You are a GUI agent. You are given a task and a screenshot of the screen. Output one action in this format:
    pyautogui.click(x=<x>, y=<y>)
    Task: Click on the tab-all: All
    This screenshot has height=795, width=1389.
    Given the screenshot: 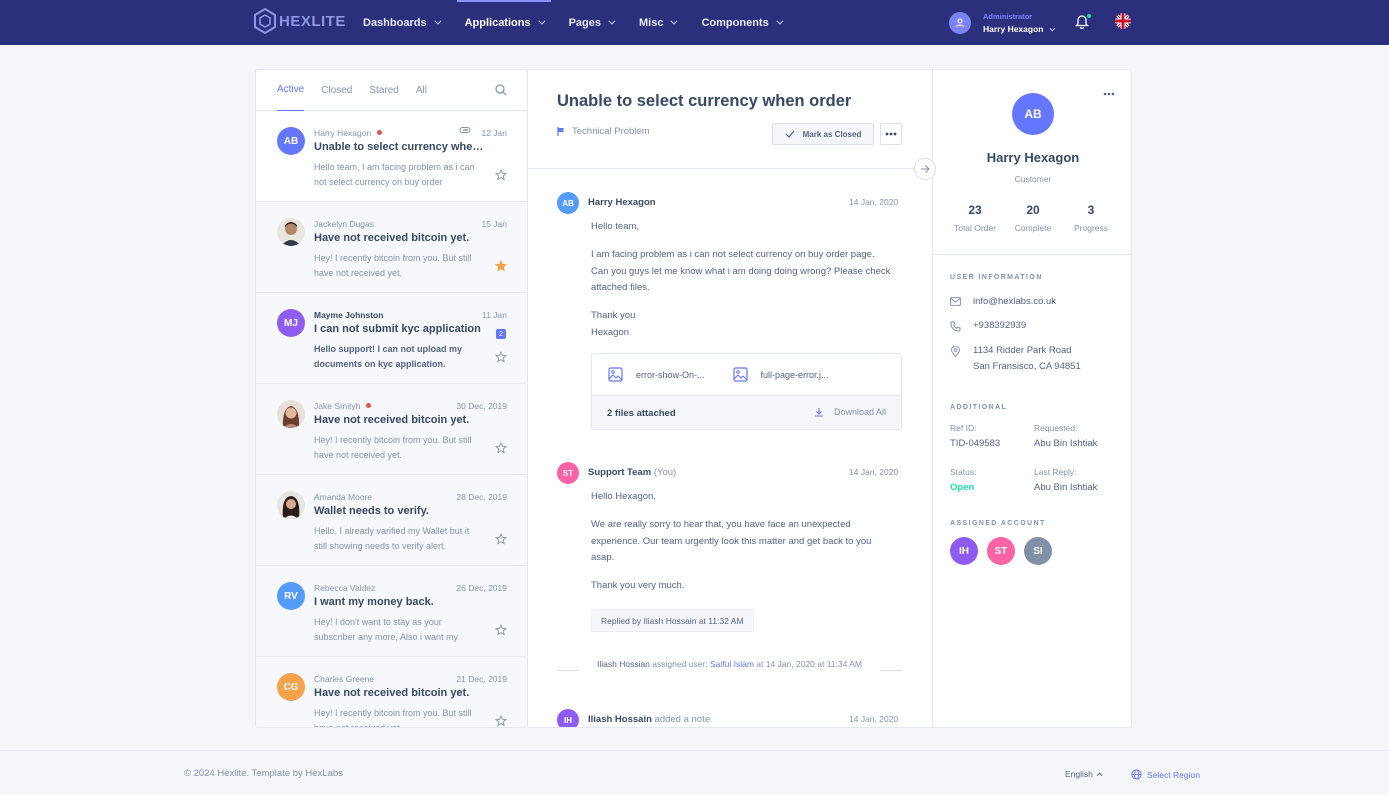 What is the action you would take?
    pyautogui.click(x=421, y=90)
    